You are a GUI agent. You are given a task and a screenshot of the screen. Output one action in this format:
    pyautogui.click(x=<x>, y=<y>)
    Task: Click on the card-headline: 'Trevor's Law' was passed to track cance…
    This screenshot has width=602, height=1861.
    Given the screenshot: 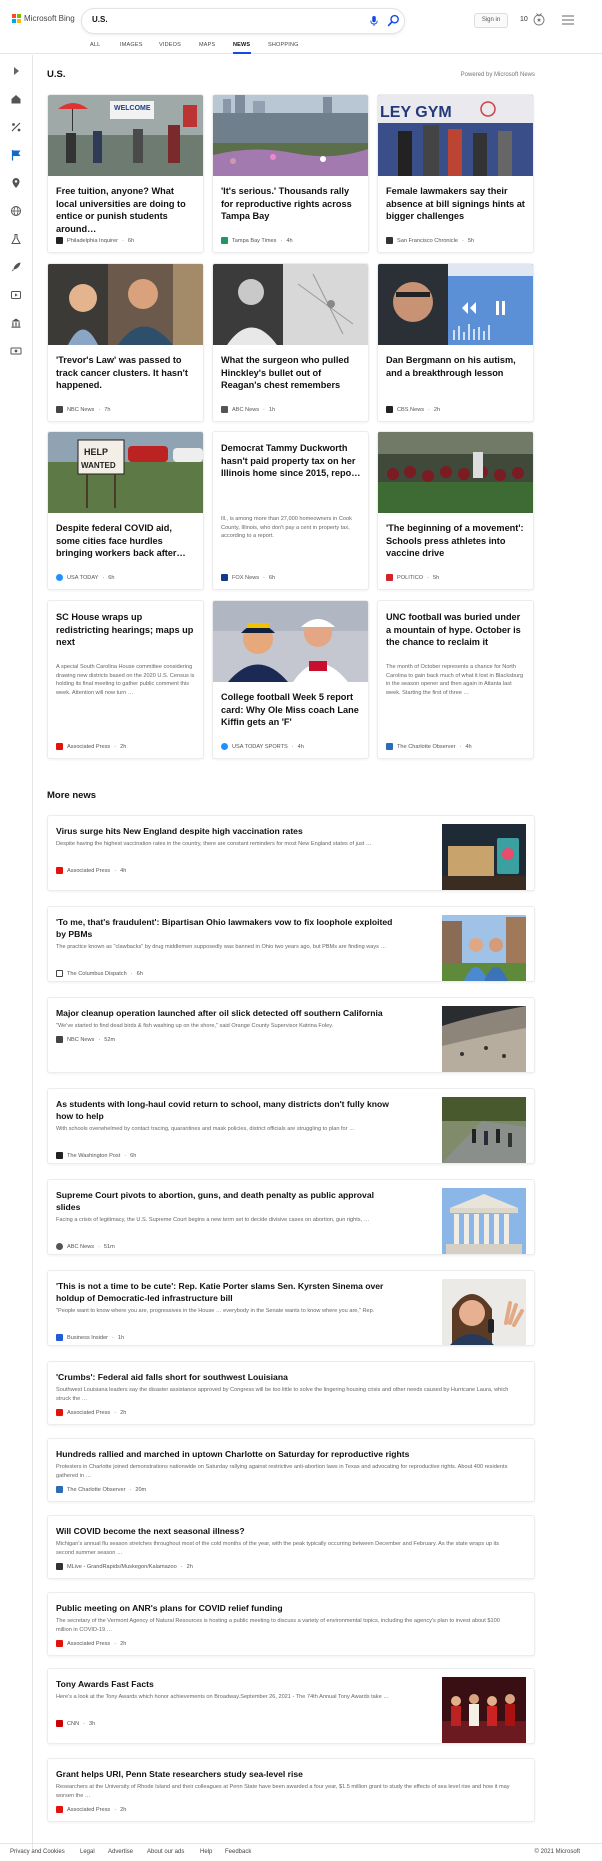 What is the action you would take?
    pyautogui.click(x=126, y=373)
    